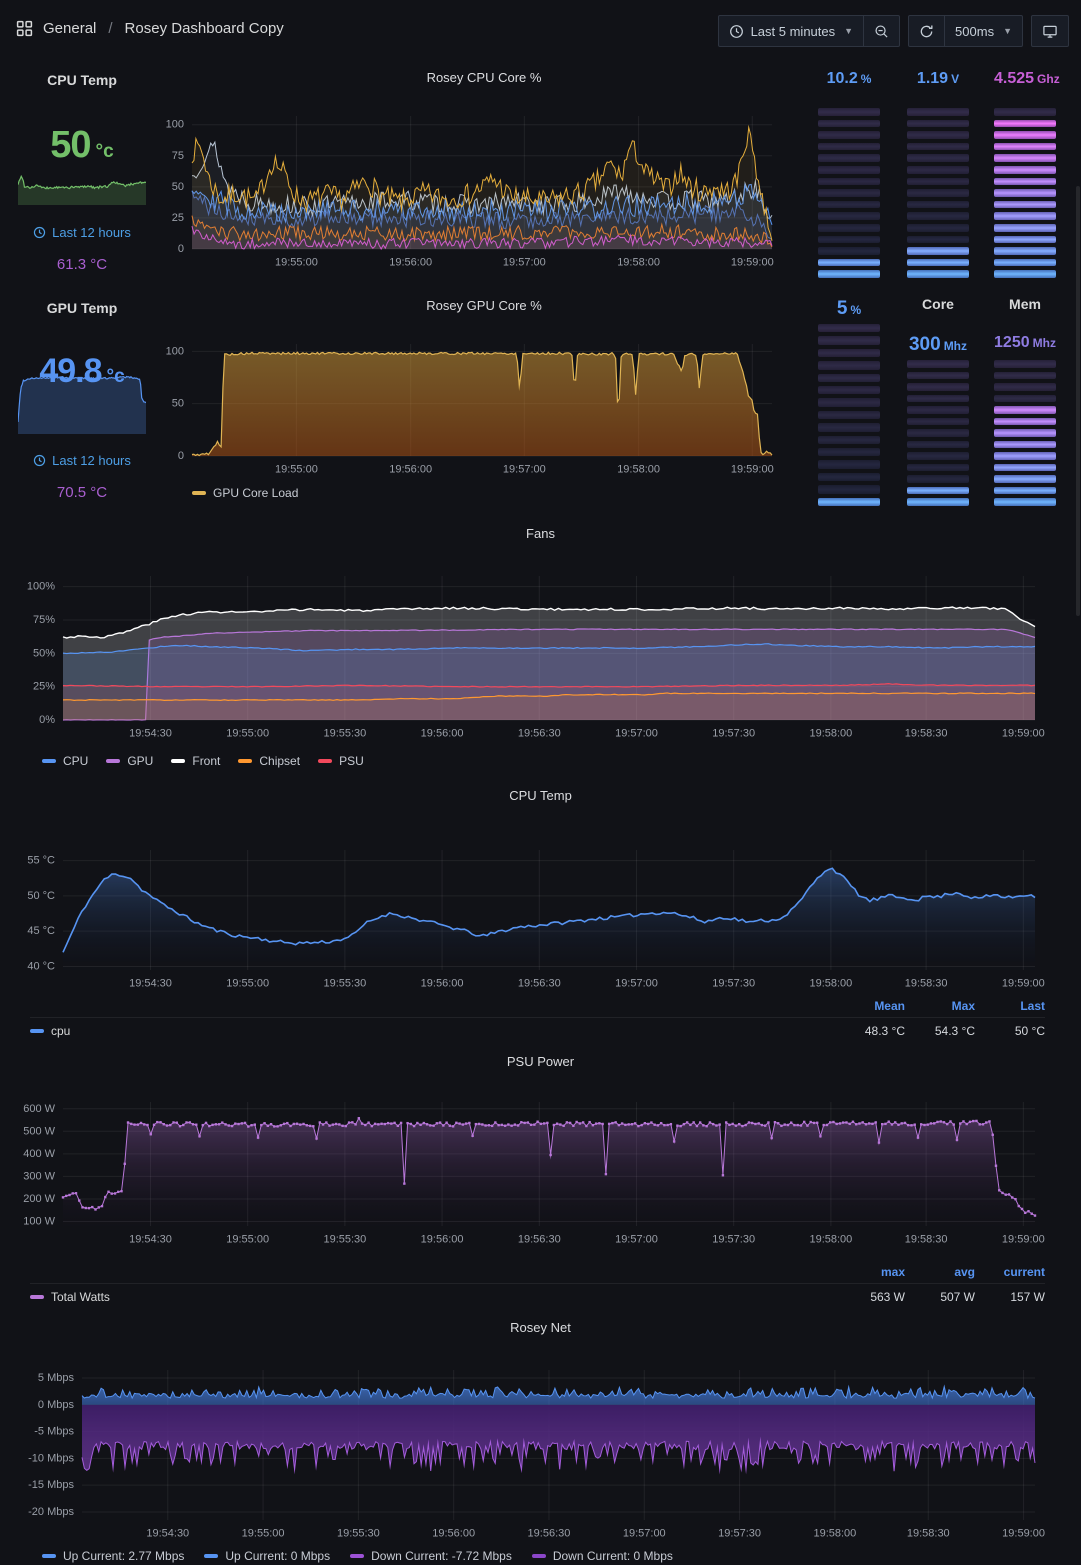 This screenshot has height=1565, width=1081. I want to click on panel-title: Rosey CPU Core %, so click(484, 77).